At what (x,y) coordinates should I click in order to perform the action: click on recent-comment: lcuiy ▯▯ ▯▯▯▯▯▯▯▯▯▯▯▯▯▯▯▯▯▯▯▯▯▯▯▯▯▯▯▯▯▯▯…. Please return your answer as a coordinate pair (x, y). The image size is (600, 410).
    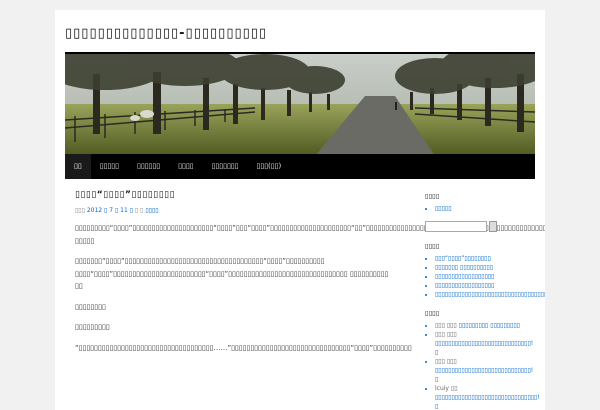
    Looking at the image, I should click on (487, 397).